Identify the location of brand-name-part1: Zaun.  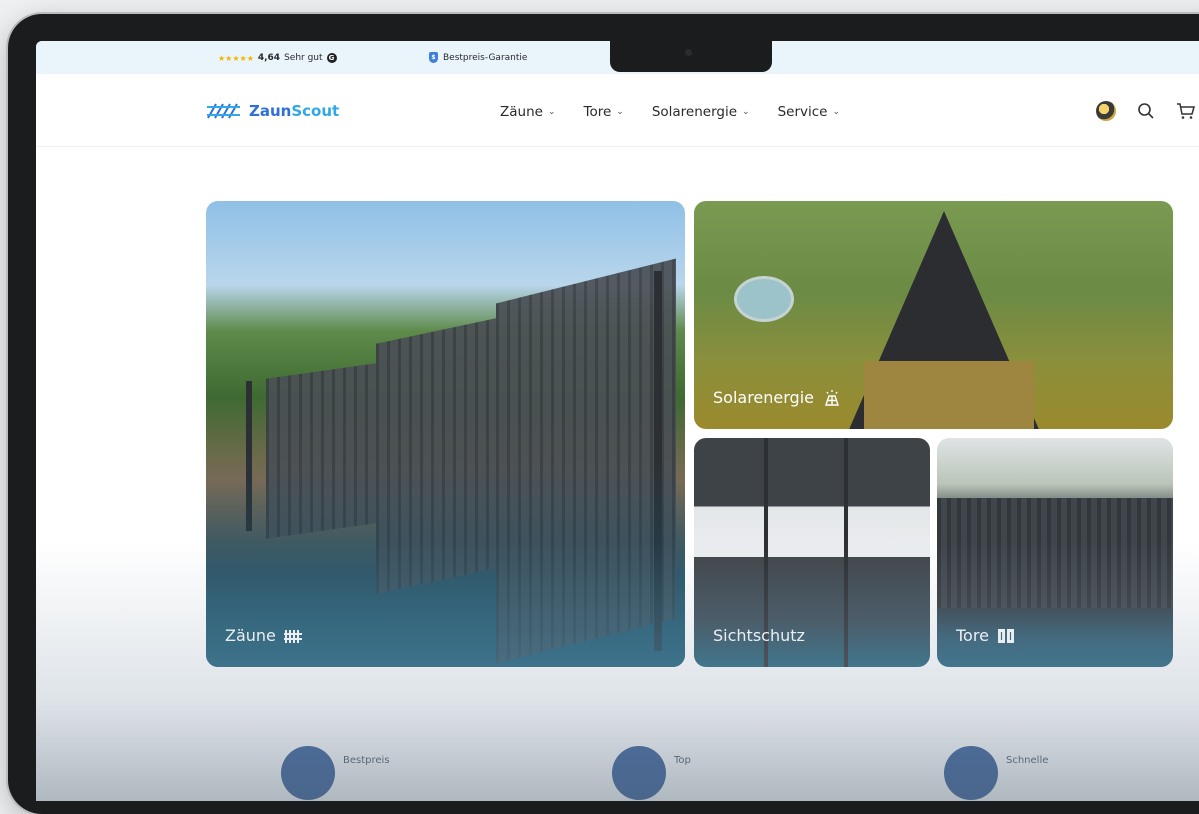
(270, 111).